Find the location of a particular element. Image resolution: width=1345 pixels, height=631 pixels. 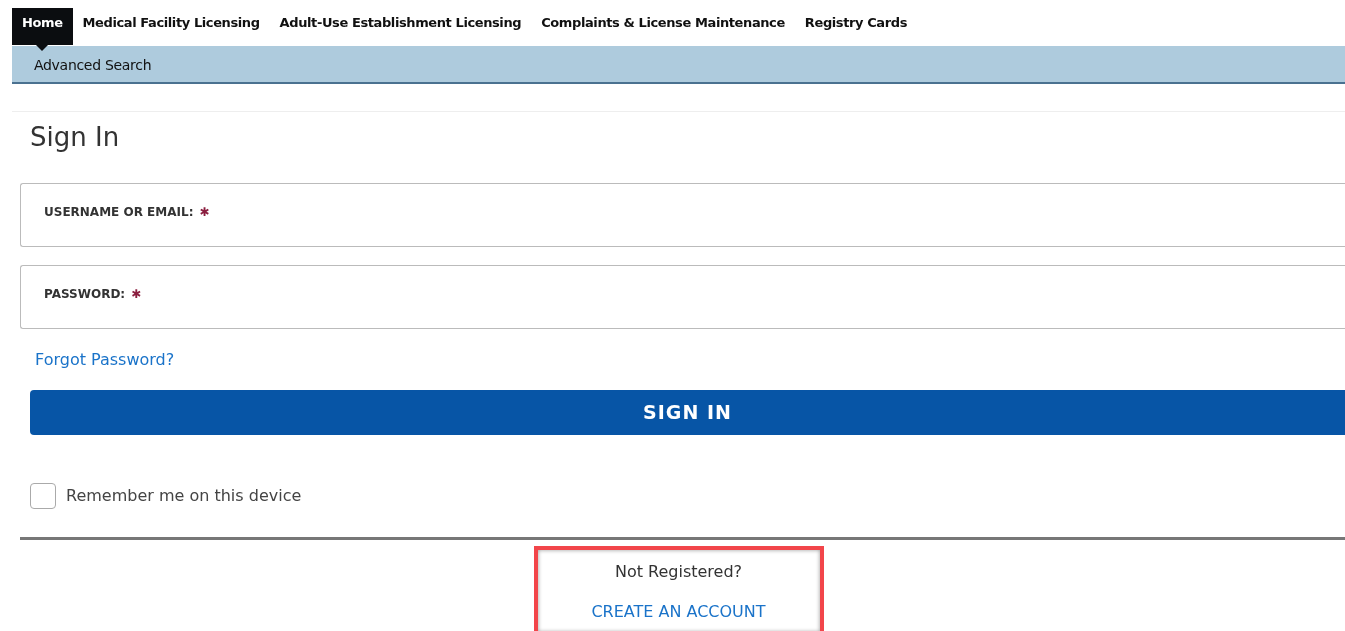

sign-in-button: SIGN IN is located at coordinates (687, 413).